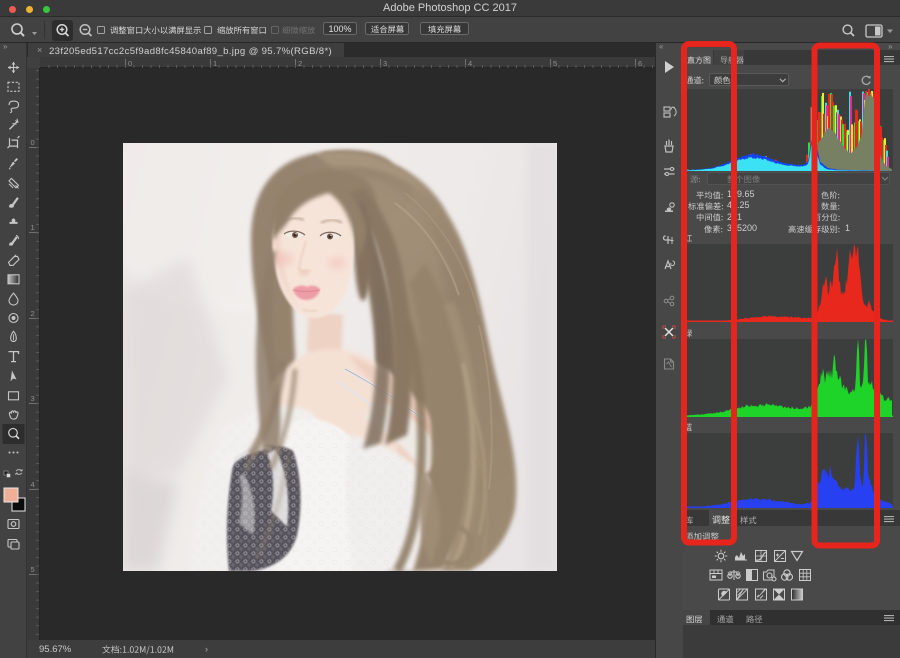  Describe the element at coordinates (640, 63) in the screenshot. I see `svg-text: 6` at that location.